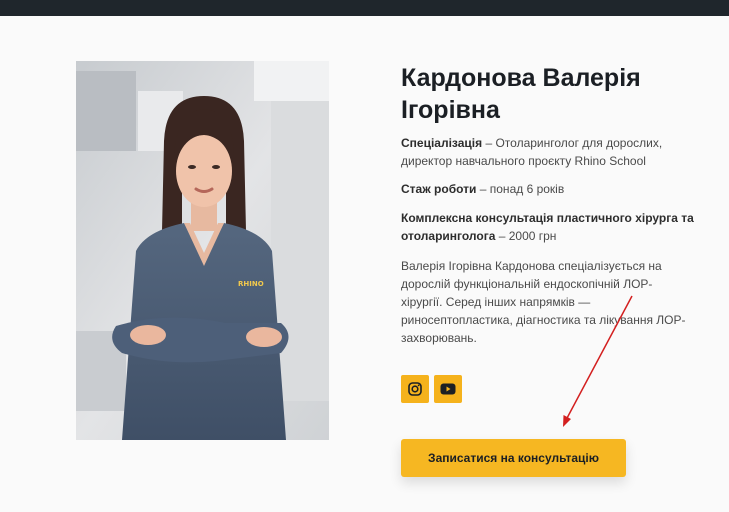 Image resolution: width=729 pixels, height=512 pixels. Describe the element at coordinates (439, 338) in the screenshot. I see `bio-line: захворювань.` at that location.